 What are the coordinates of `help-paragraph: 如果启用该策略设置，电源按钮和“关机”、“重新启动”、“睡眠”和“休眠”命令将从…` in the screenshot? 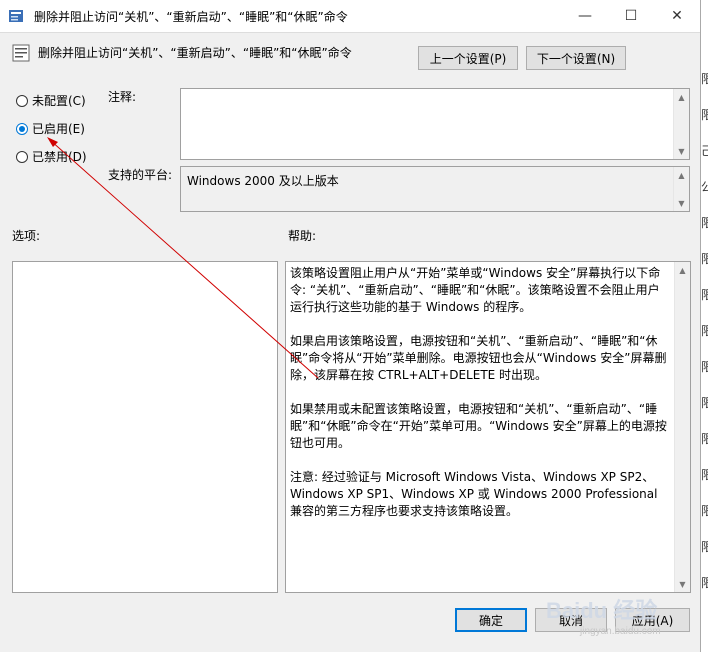 It's located at (478, 358).